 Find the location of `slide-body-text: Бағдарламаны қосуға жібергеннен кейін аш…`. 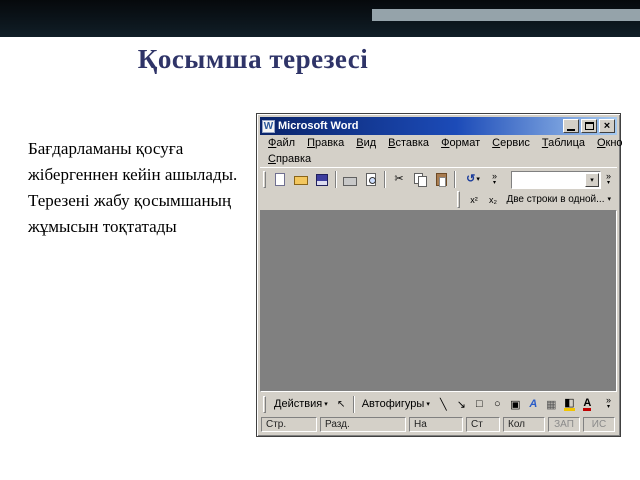

slide-body-text: Бағдарламаны қосуға жібергеннен кейін аш… is located at coordinates (133, 187).